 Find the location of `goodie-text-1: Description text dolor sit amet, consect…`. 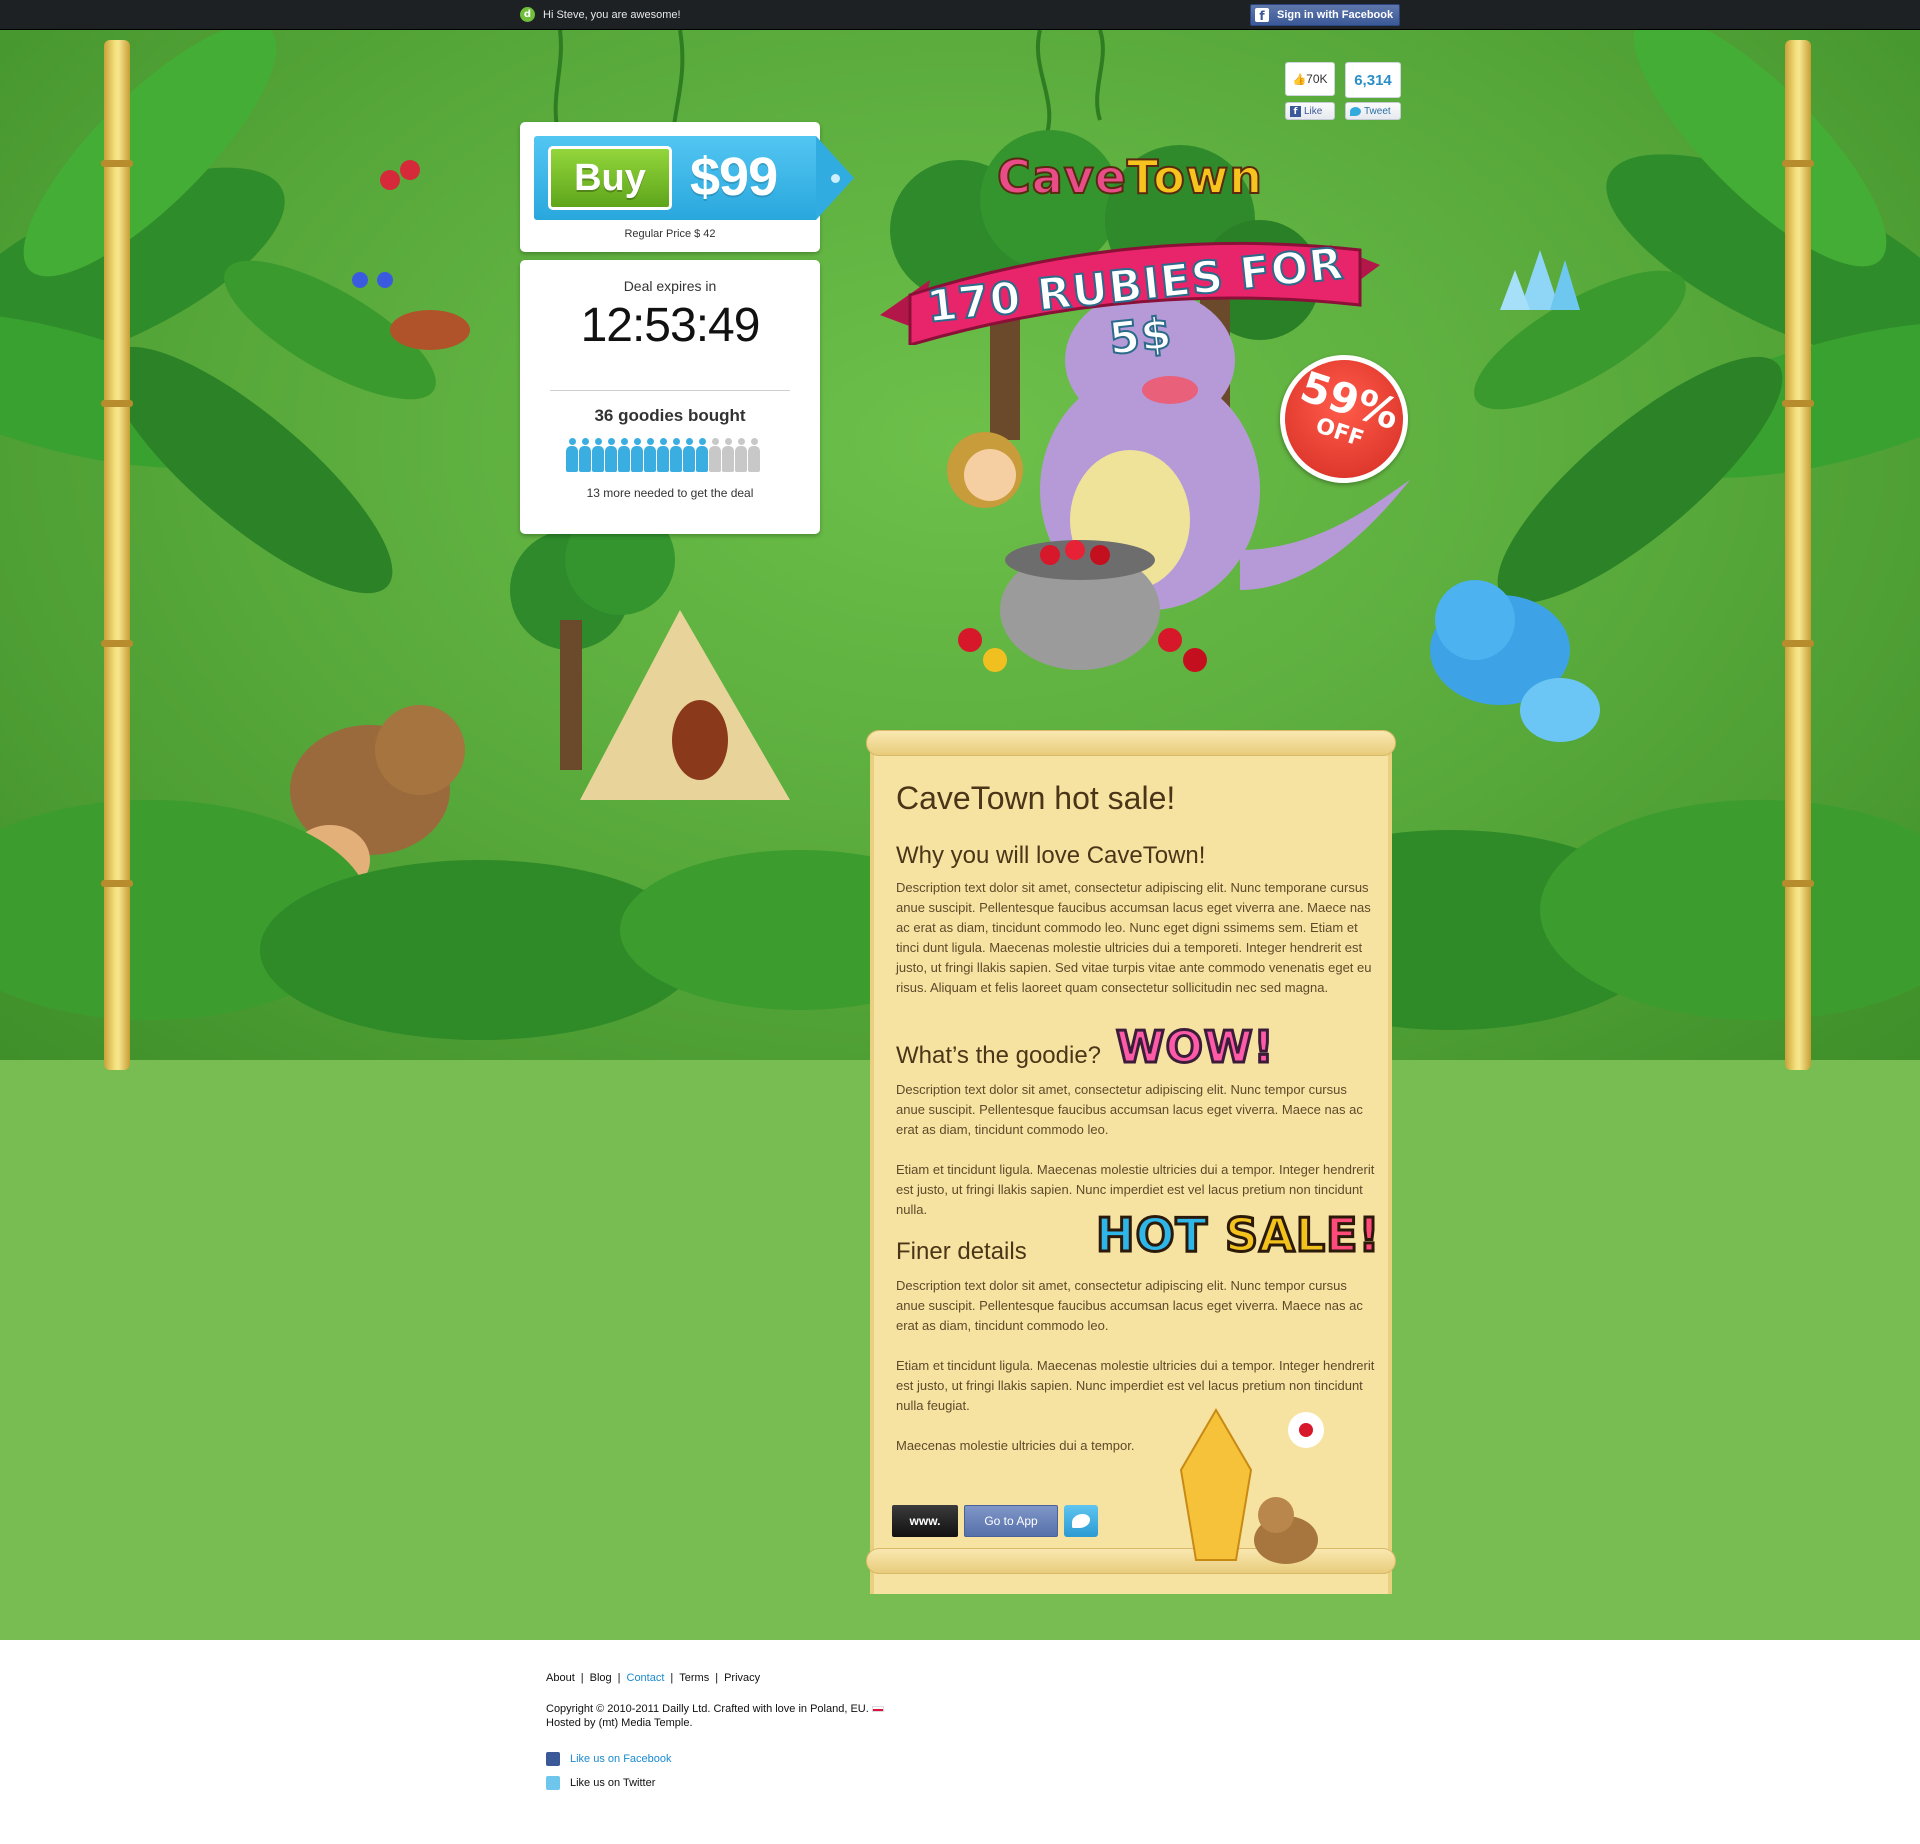

goodie-text-1: Description text dolor sit amet, consect… is located at coordinates (1129, 1109).